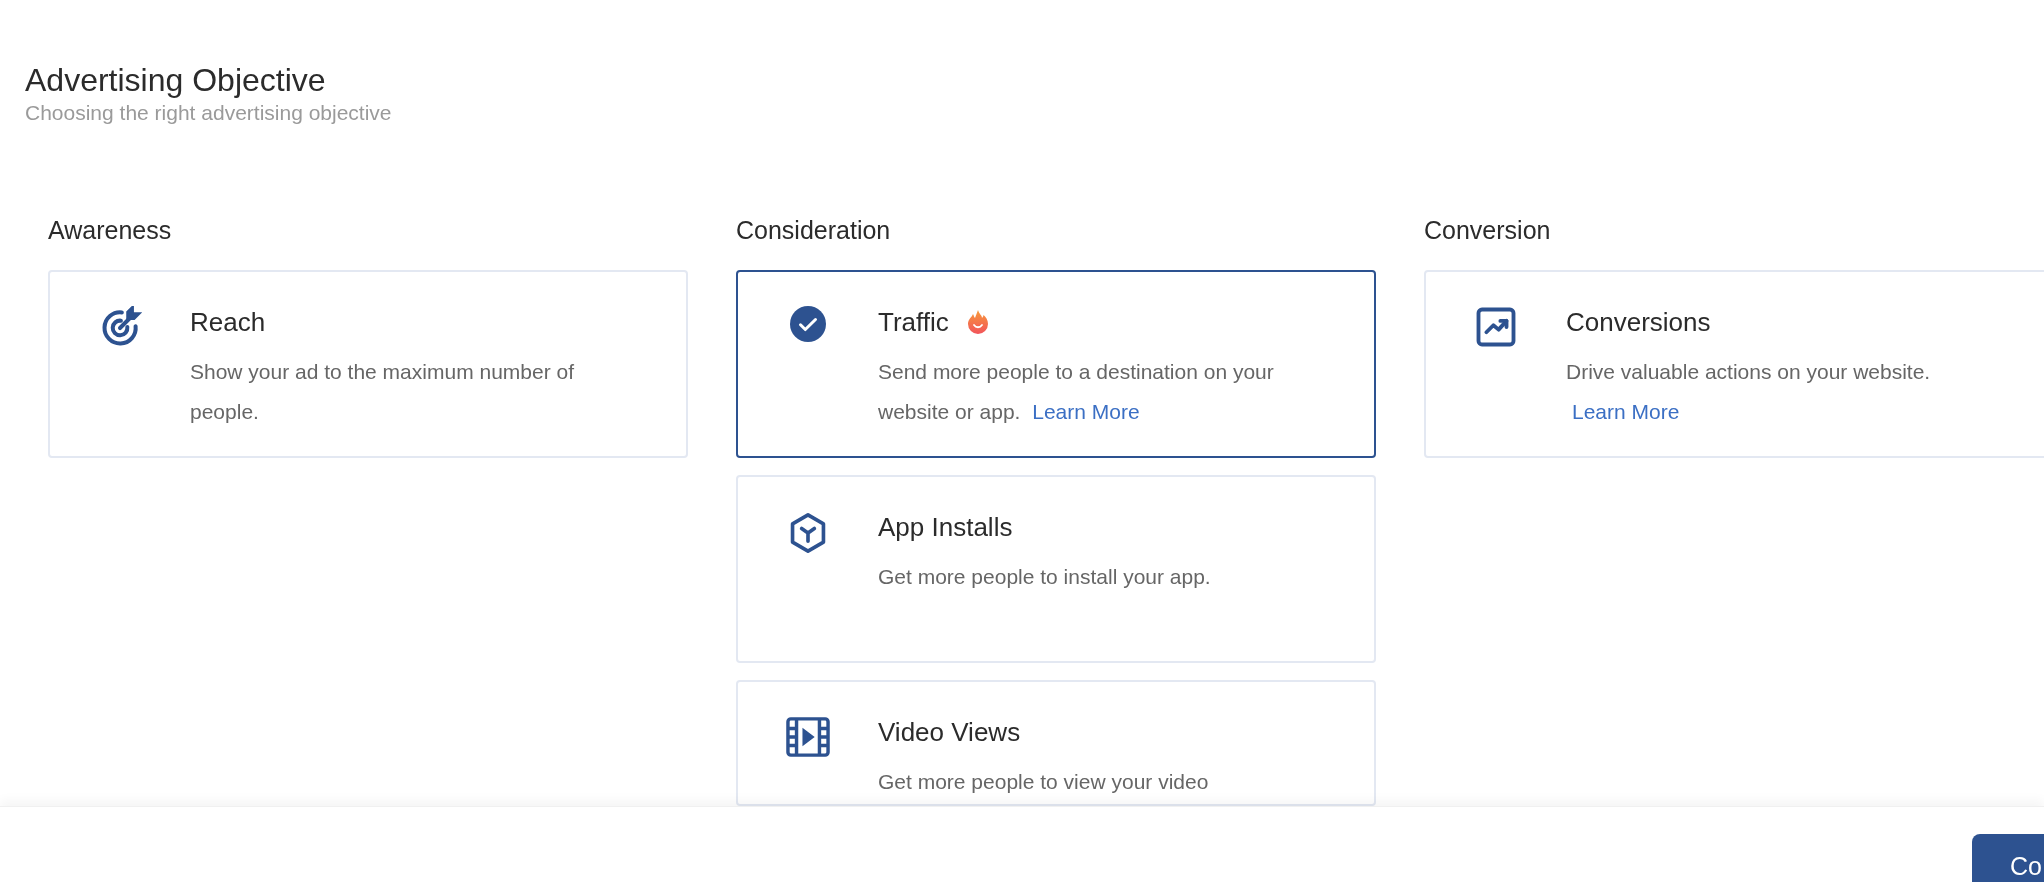  Describe the element at coordinates (977, 322) in the screenshot. I see `flame-icon` at that location.